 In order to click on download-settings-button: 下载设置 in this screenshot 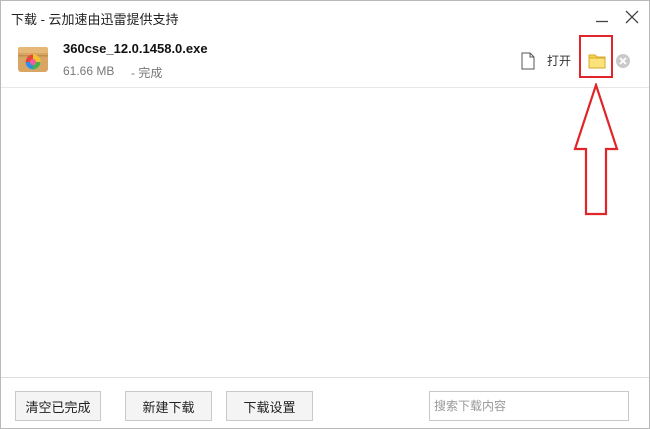, I will do `click(269, 406)`.